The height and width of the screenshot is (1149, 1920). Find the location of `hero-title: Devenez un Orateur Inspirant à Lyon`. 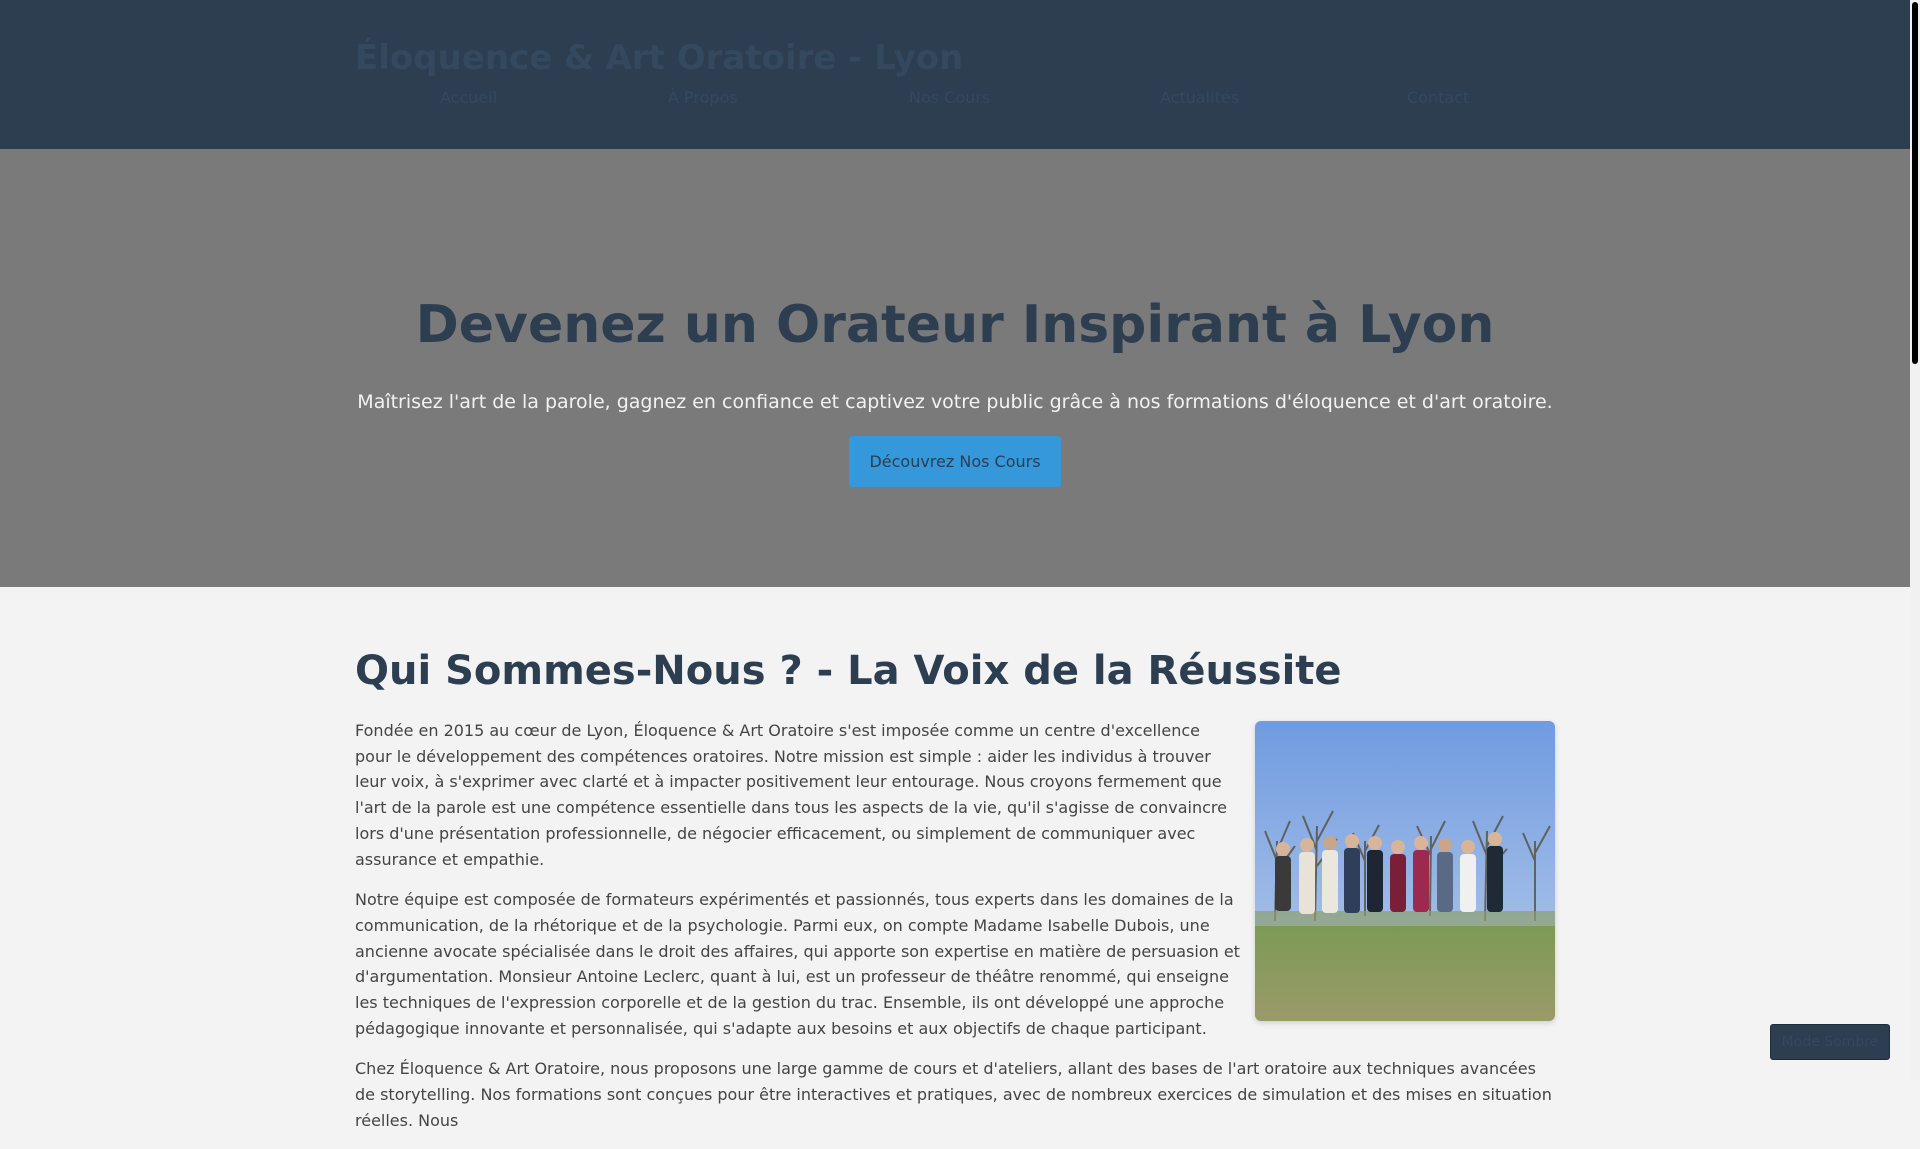

hero-title: Devenez un Orateur Inspirant à Lyon is located at coordinates (955, 325).